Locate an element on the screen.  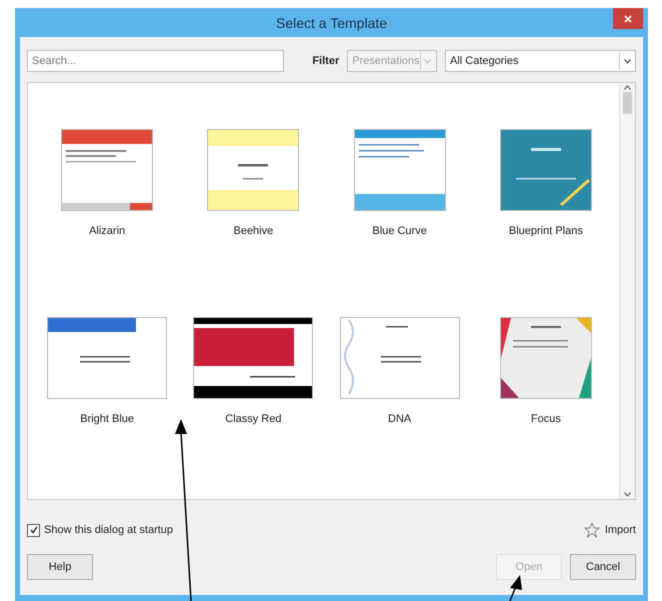
template-item: Beehive is located at coordinates (253, 183).